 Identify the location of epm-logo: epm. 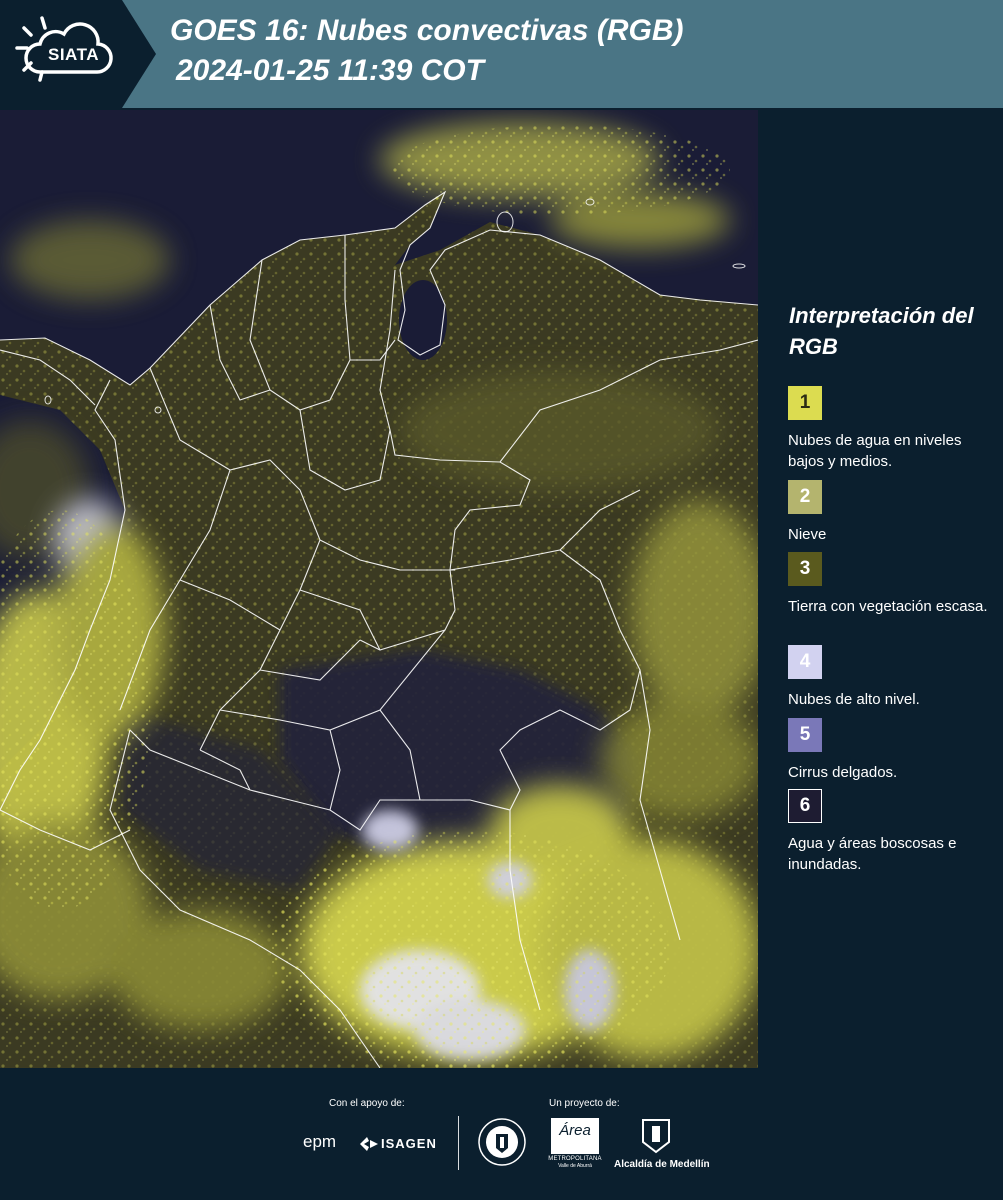
(319, 1142).